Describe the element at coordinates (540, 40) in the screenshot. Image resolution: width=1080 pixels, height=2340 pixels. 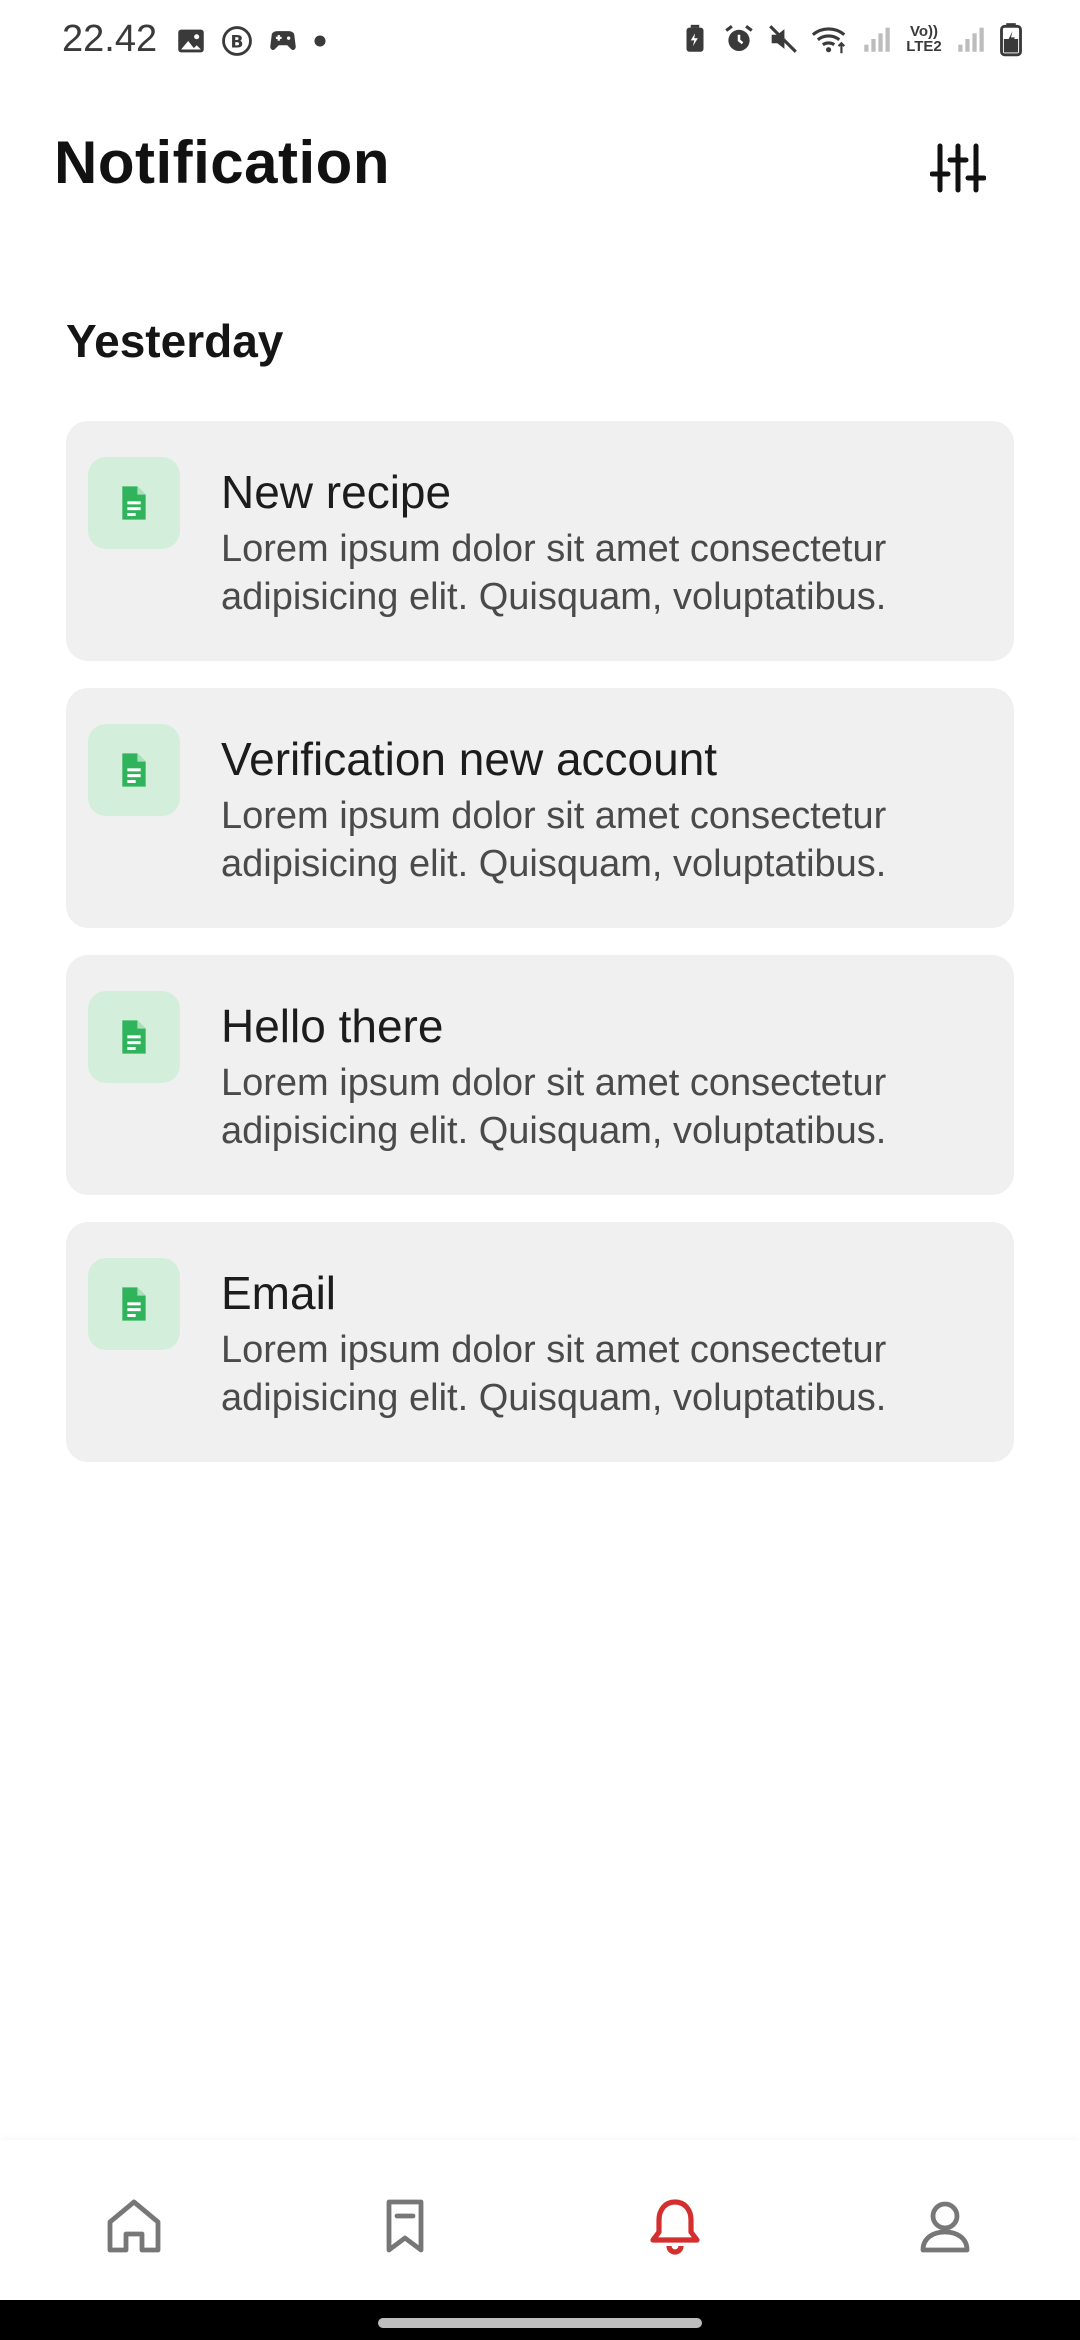
I see `status-bar: 22.42 B Vo)) LTE2` at that location.